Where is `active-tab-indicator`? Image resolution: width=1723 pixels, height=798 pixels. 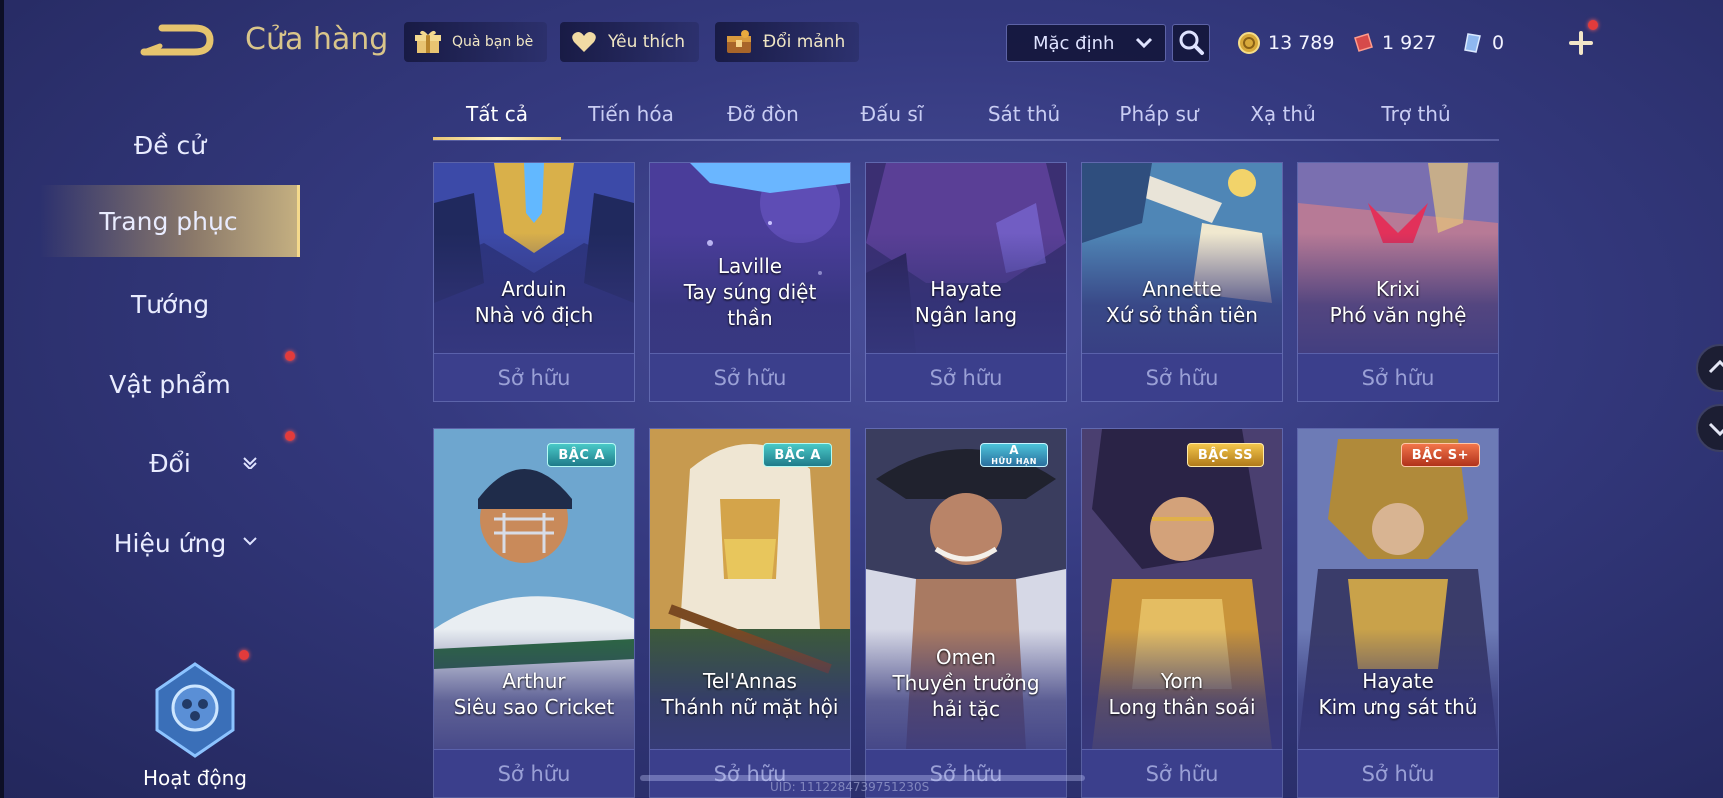
active-tab-indicator is located at coordinates (497, 138).